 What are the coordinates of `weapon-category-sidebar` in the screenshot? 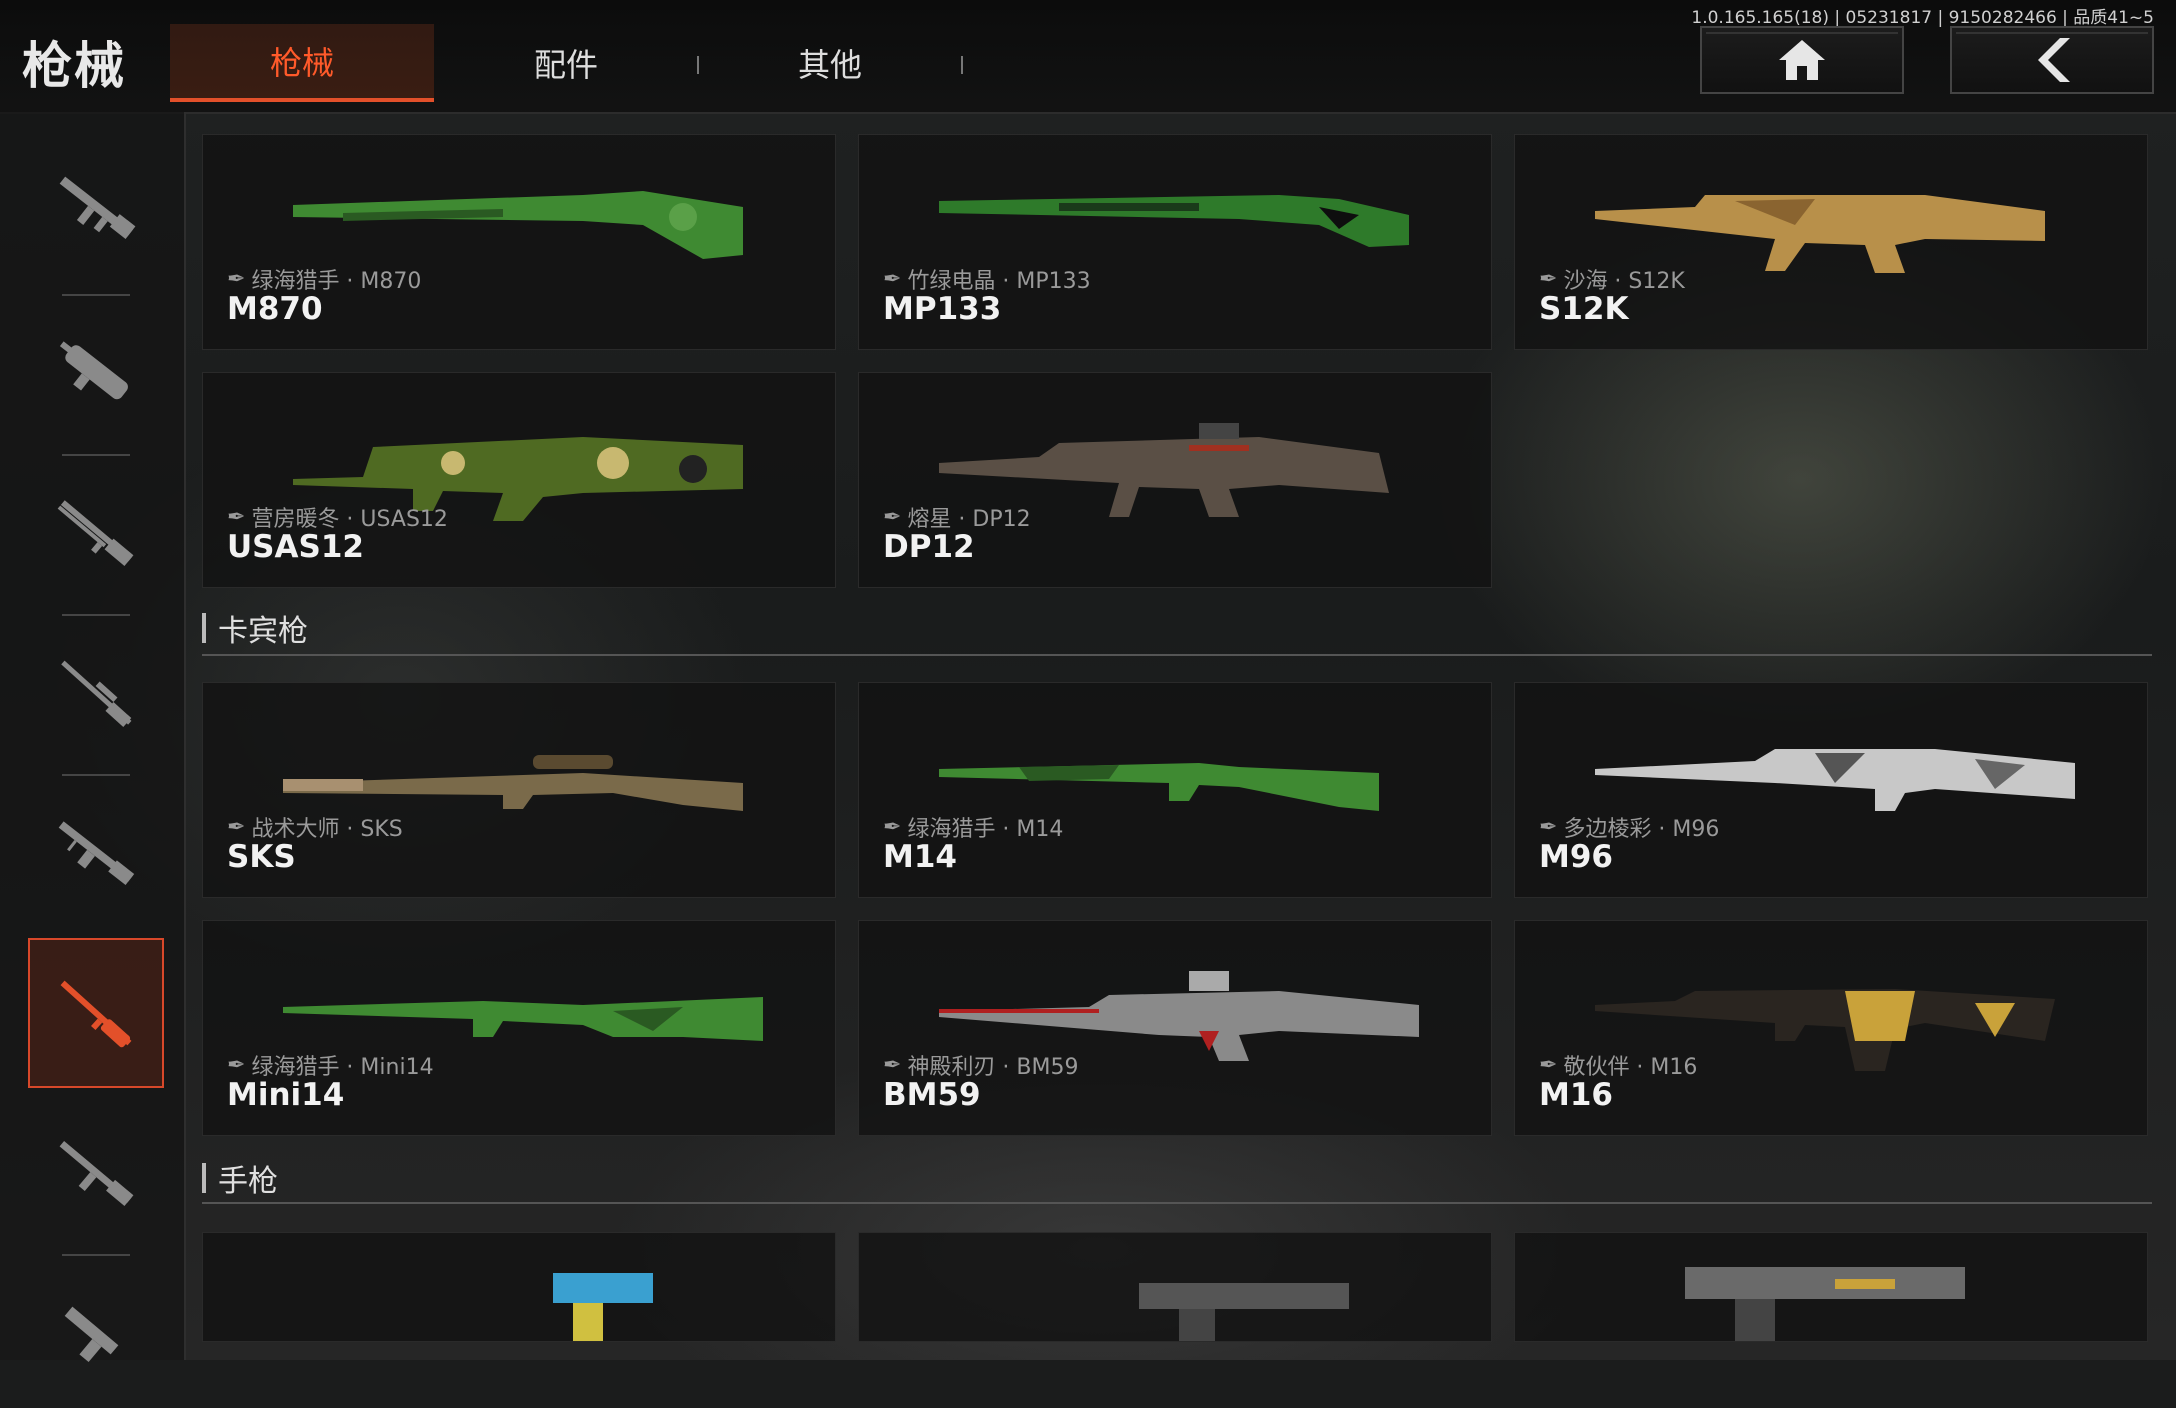 It's located at (93, 737).